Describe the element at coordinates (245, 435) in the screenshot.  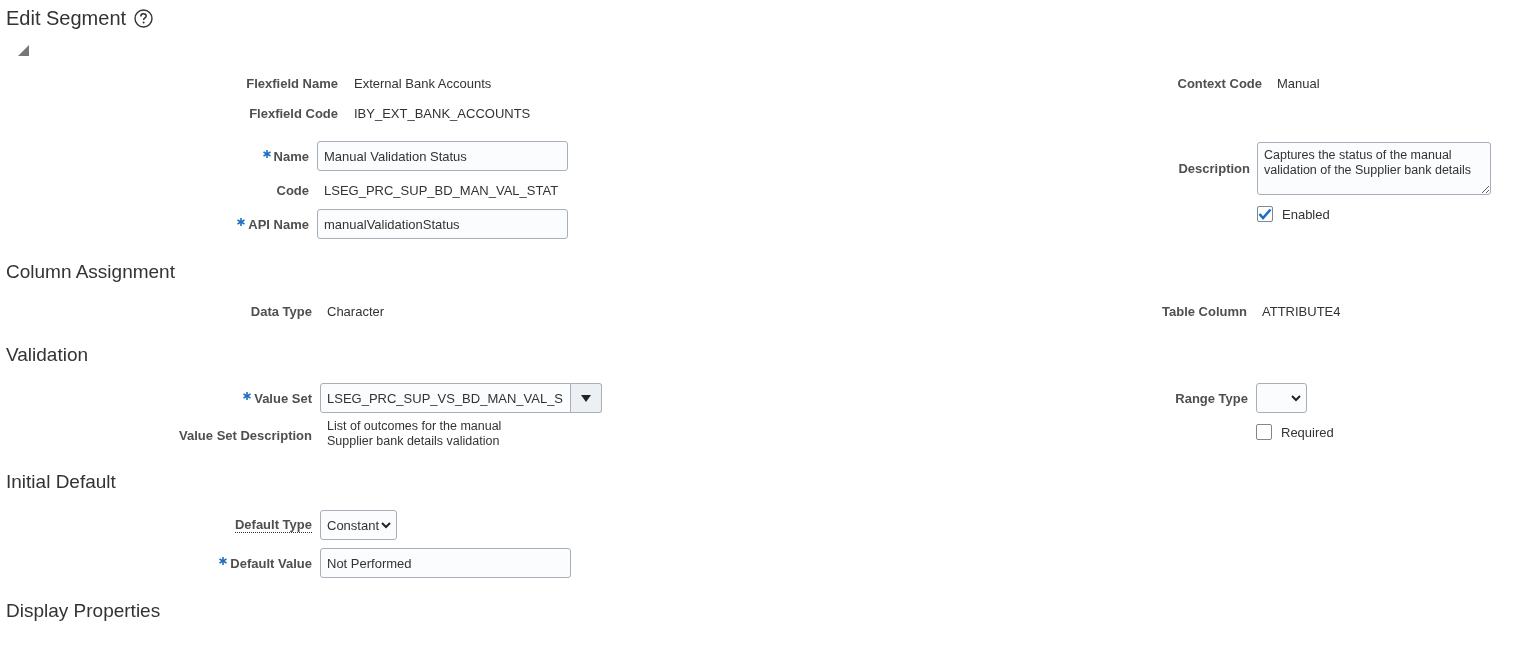
I see `field-label: Value Set Description` at that location.